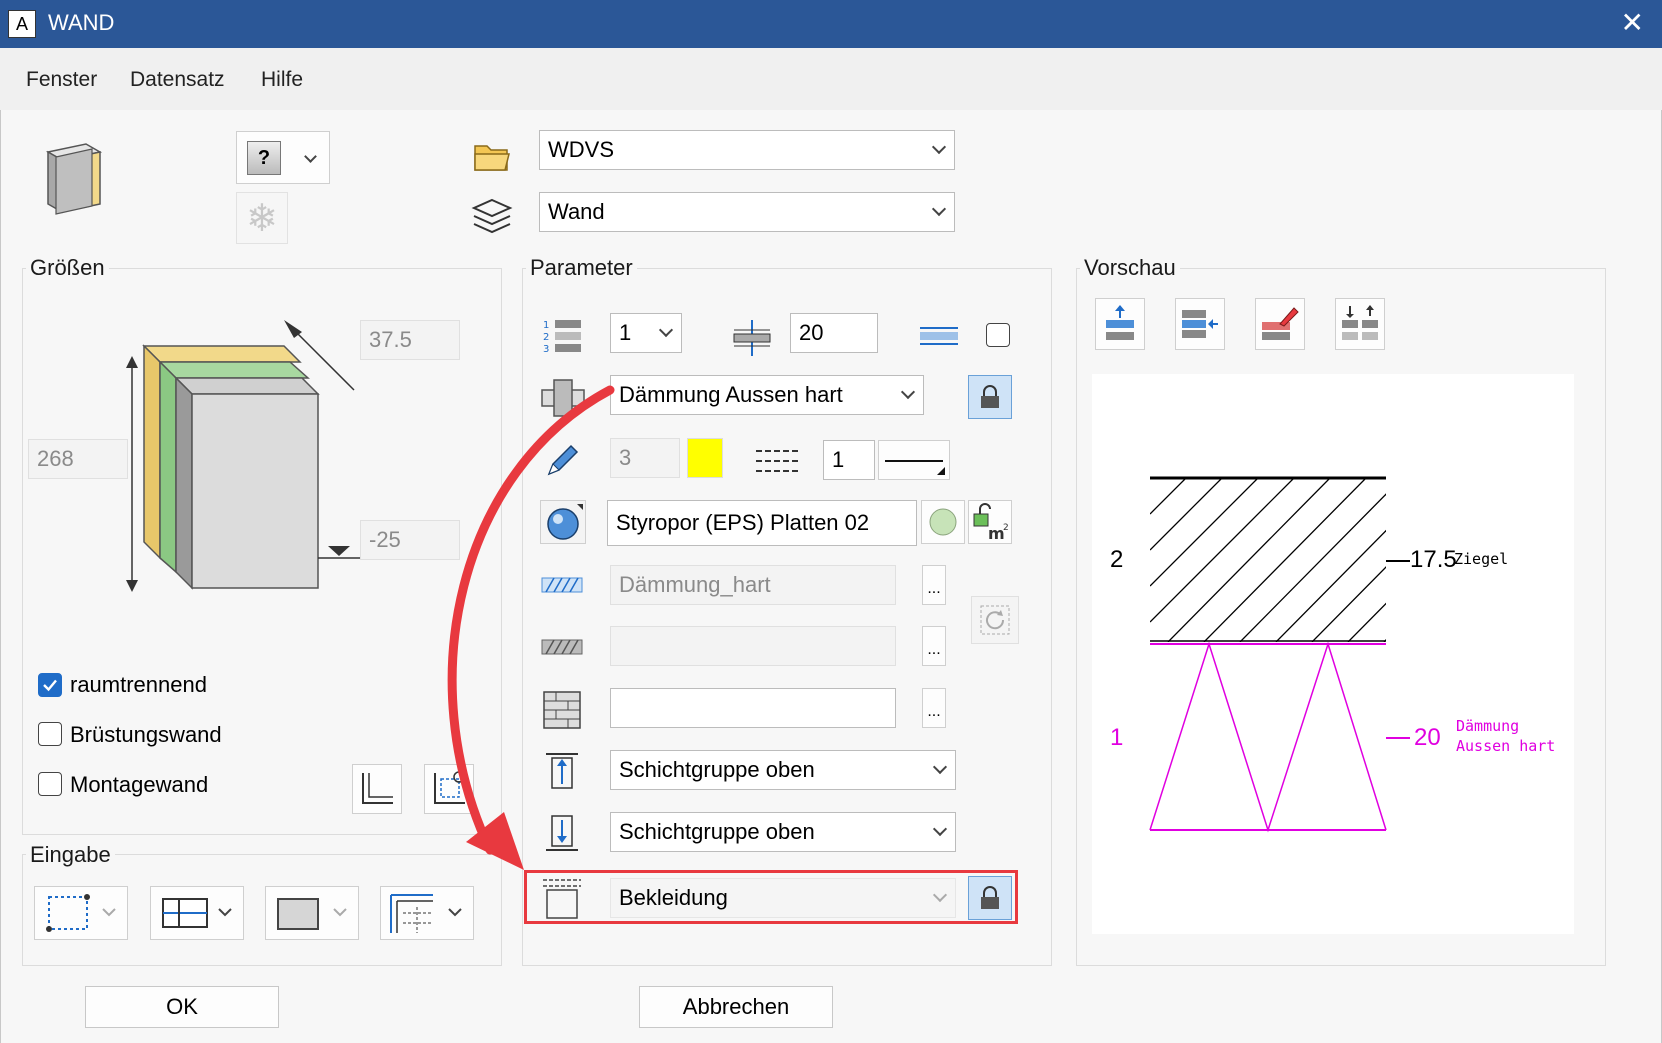 Image resolution: width=1662 pixels, height=1043 pixels. What do you see at coordinates (146, 734) in the screenshot?
I see `bruestungswand-label: Brüstungswand` at bounding box center [146, 734].